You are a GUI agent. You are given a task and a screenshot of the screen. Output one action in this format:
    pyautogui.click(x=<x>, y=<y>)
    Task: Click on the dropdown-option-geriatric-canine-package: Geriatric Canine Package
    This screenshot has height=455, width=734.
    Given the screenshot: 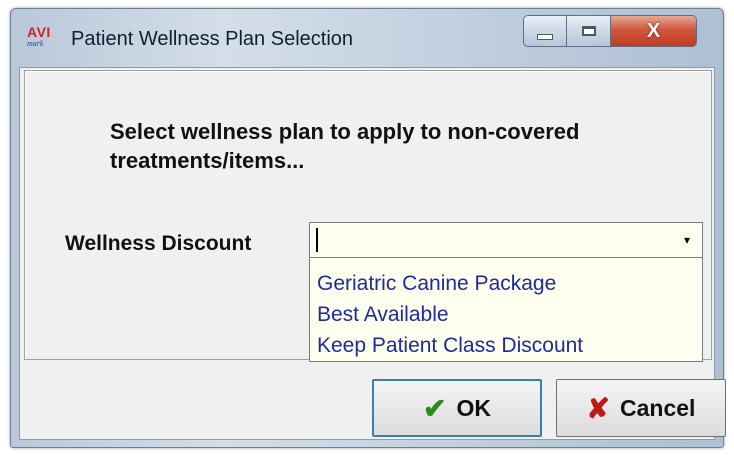 What is the action you would take?
    pyautogui.click(x=509, y=283)
    